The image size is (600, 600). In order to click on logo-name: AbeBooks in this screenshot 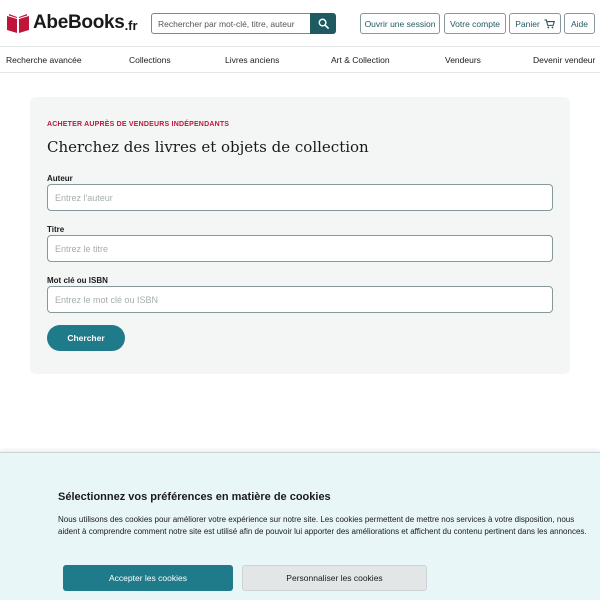, I will do `click(79, 22)`.